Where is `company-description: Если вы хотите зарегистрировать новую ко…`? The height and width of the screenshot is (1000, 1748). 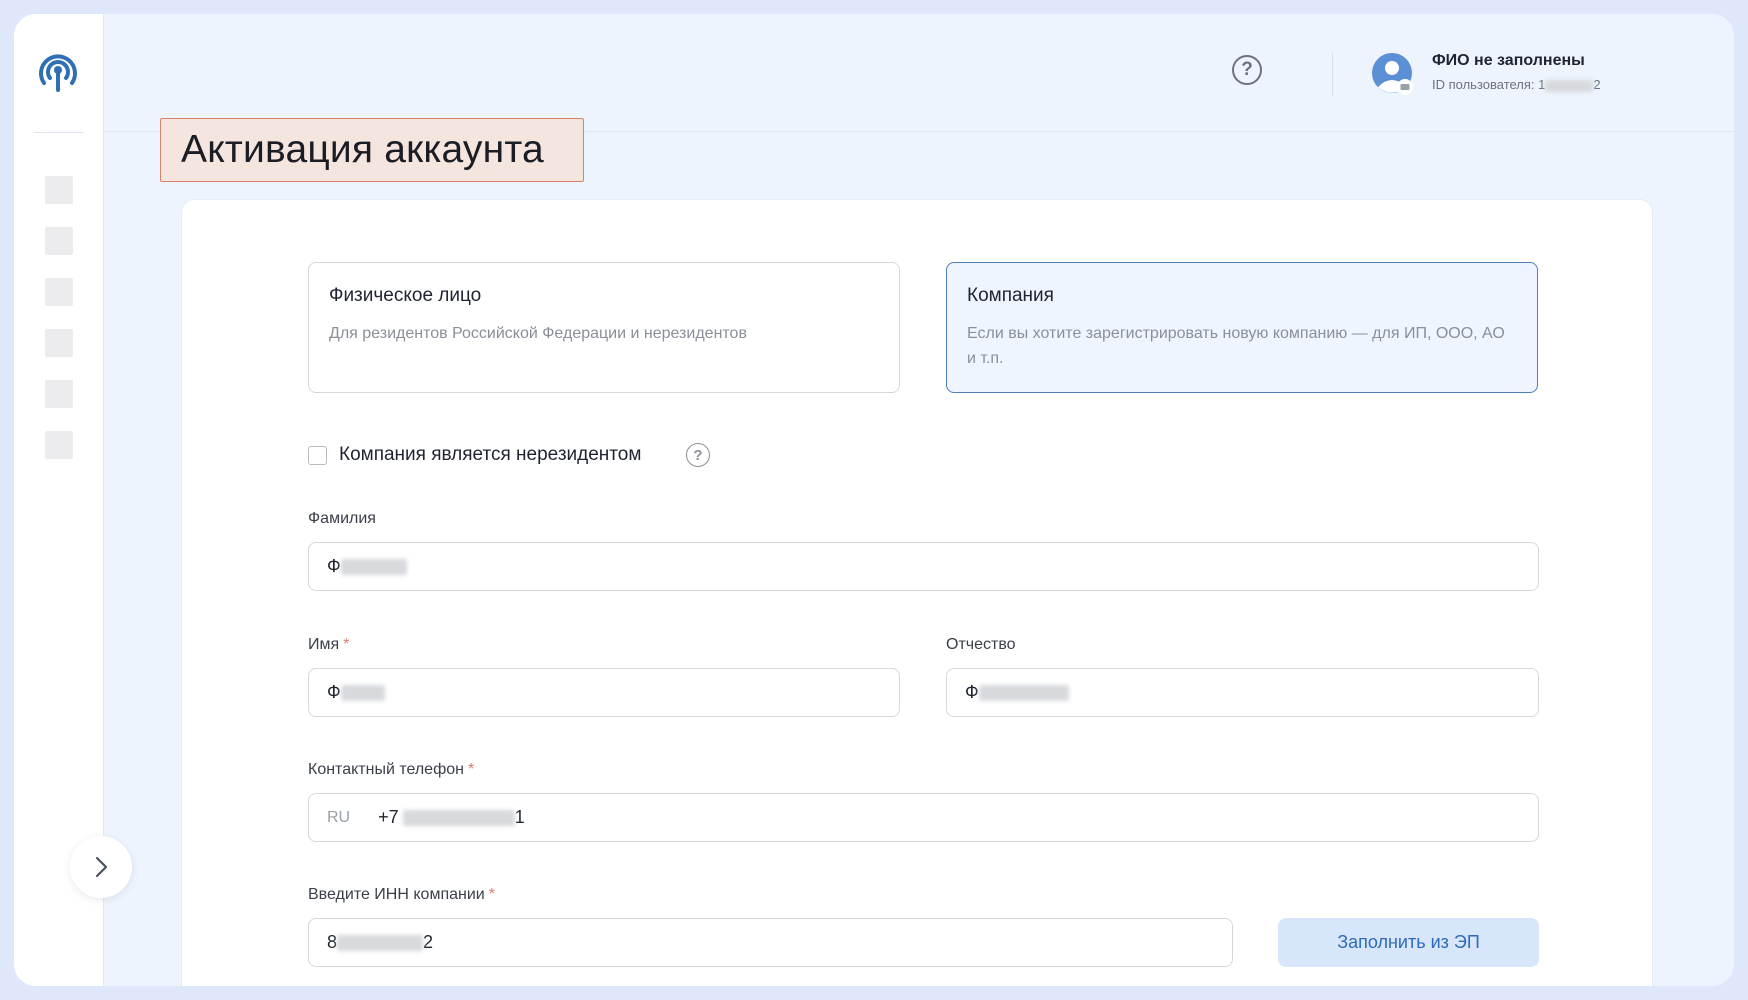 company-description: Если вы хотите зарегистрировать новую ко… is located at coordinates (1236, 346).